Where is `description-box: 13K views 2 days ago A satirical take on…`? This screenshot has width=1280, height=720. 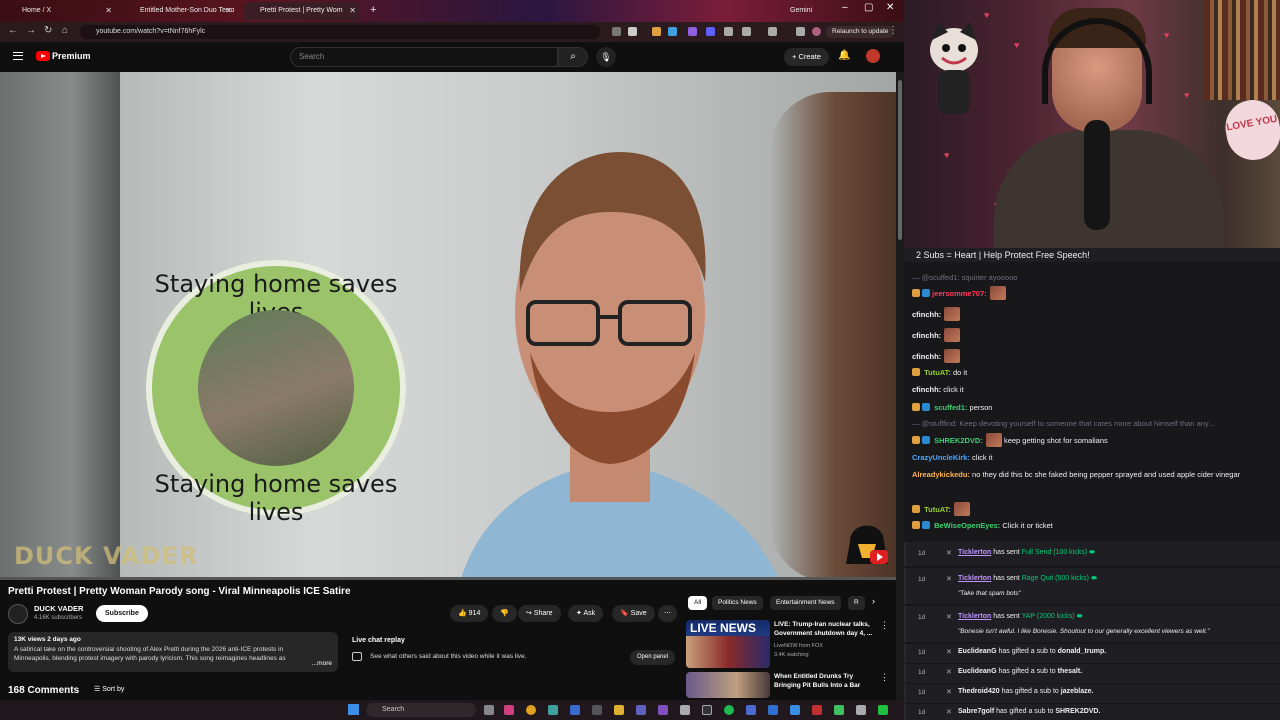 description-box: 13K views 2 days ago A satirical take on… is located at coordinates (173, 652).